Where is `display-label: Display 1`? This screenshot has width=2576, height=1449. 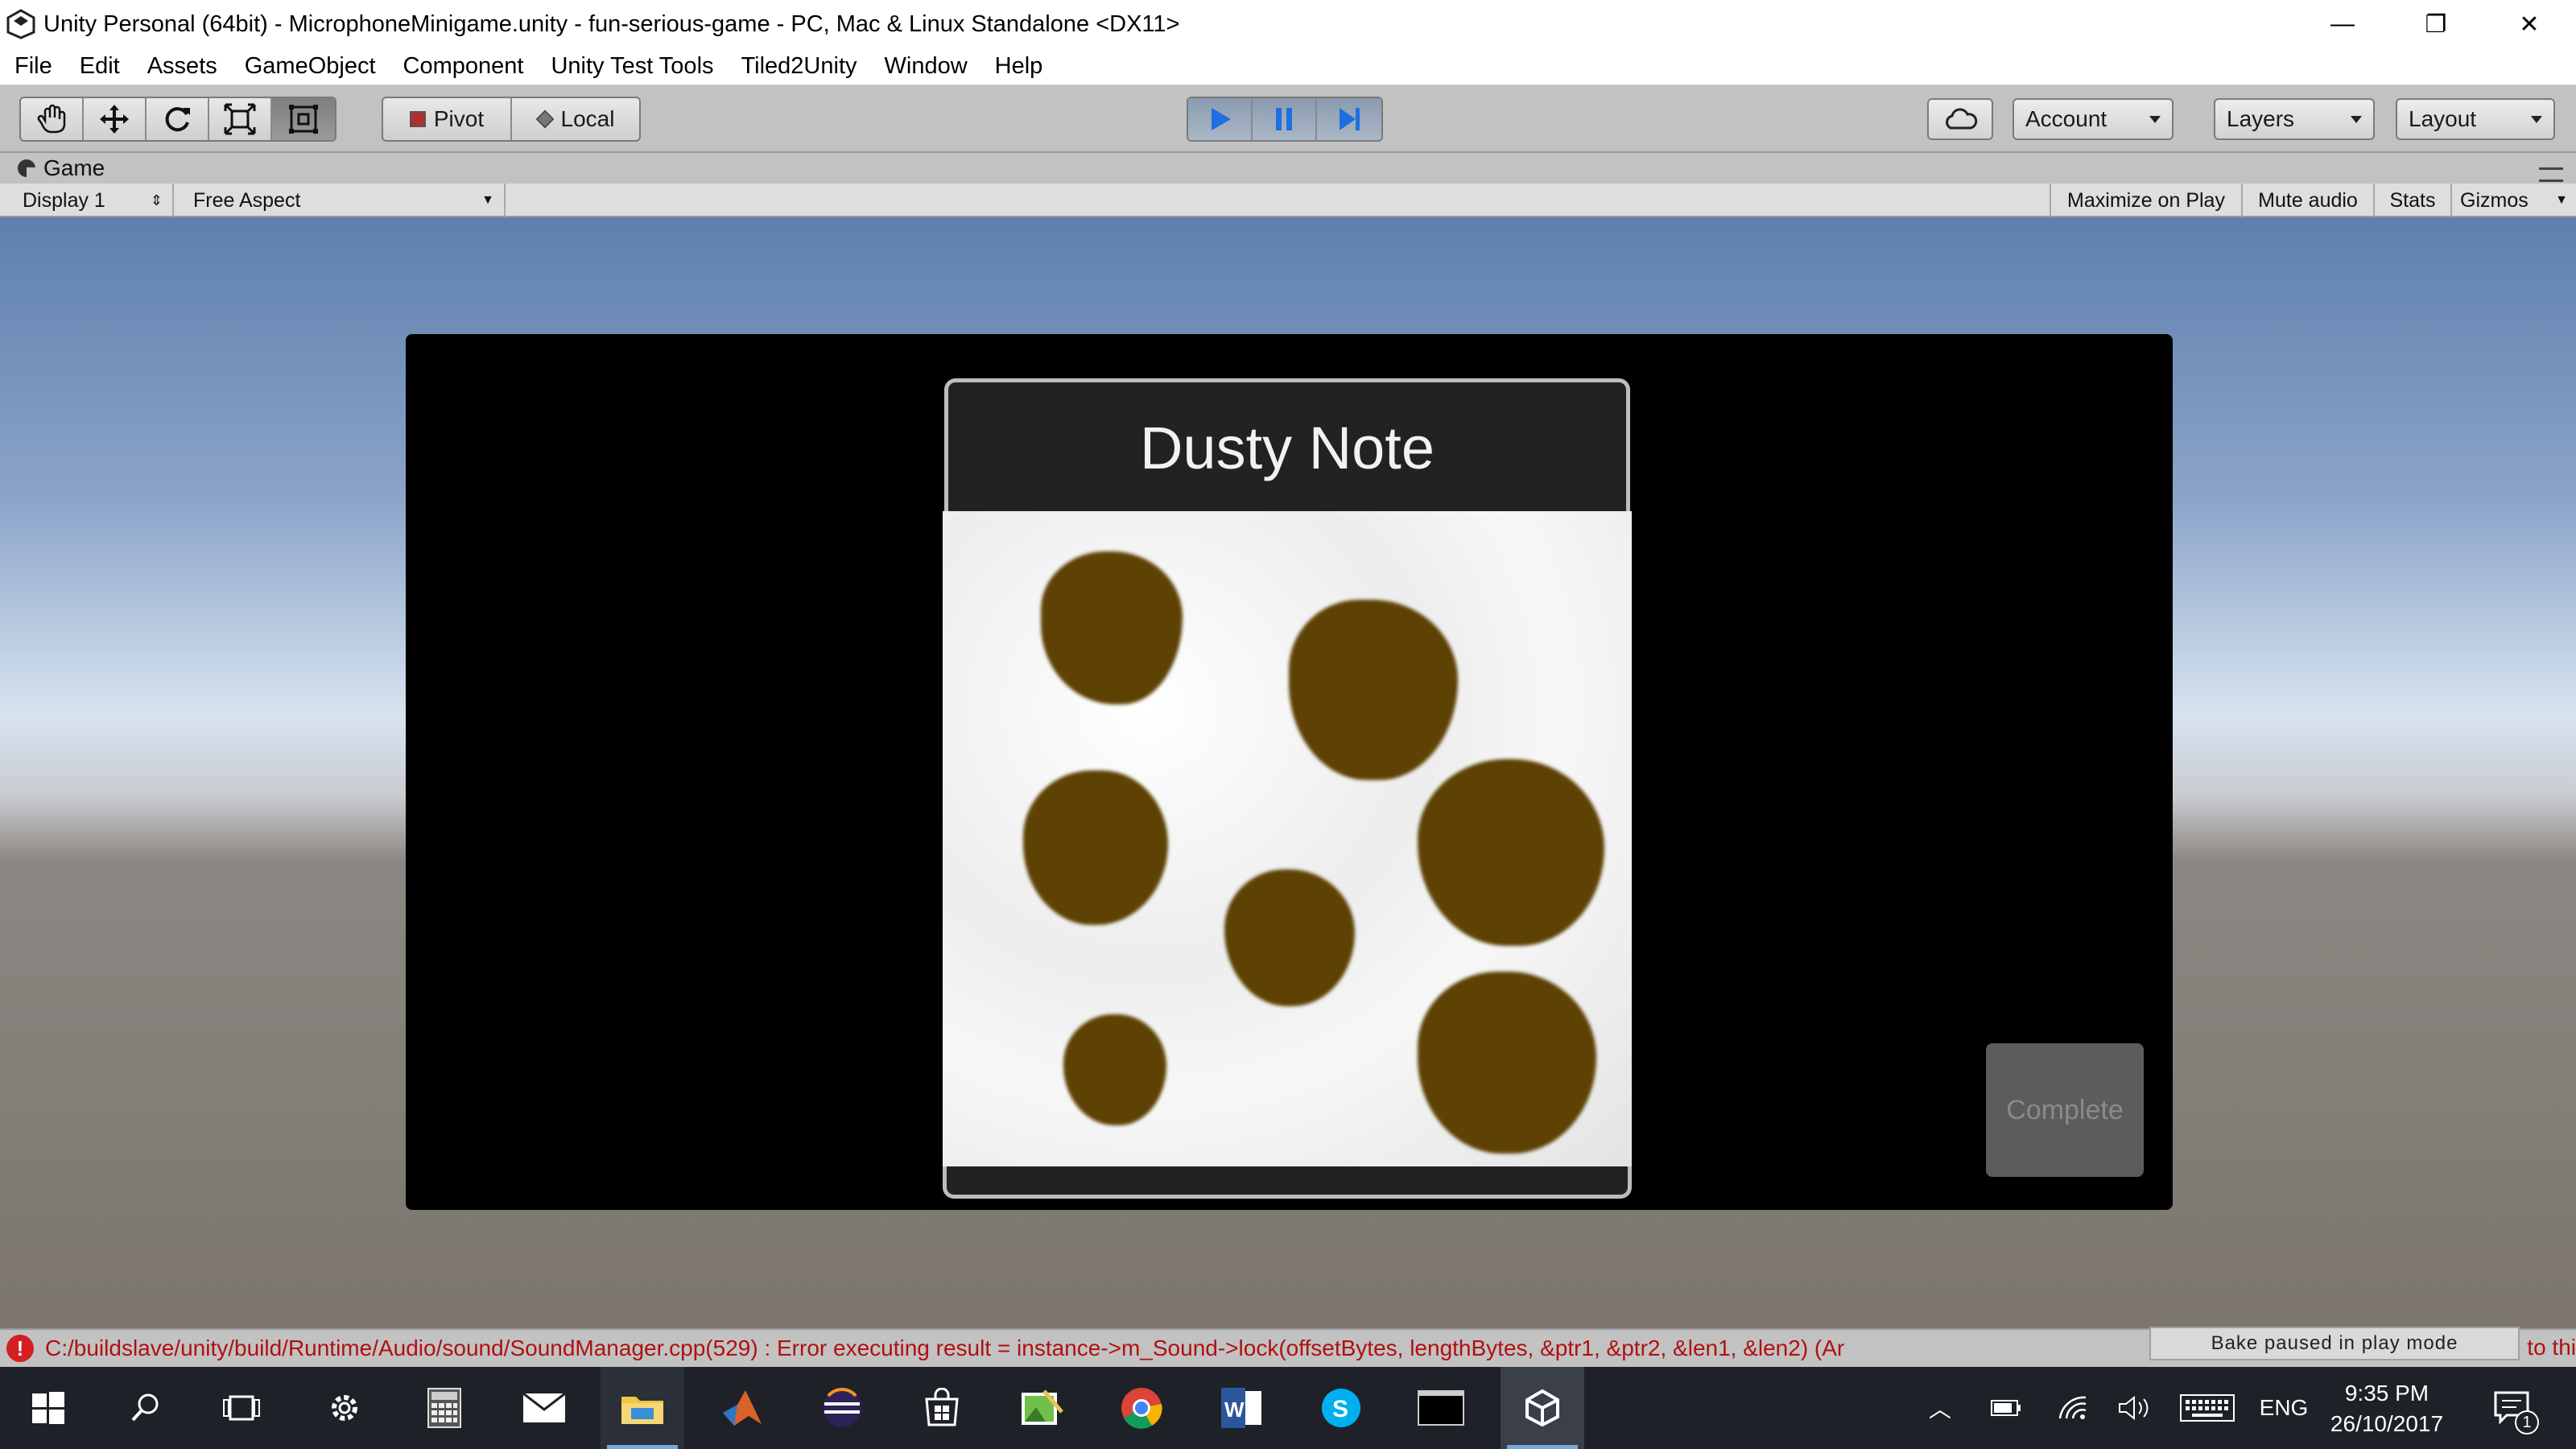 display-label: Display 1 is located at coordinates (64, 200).